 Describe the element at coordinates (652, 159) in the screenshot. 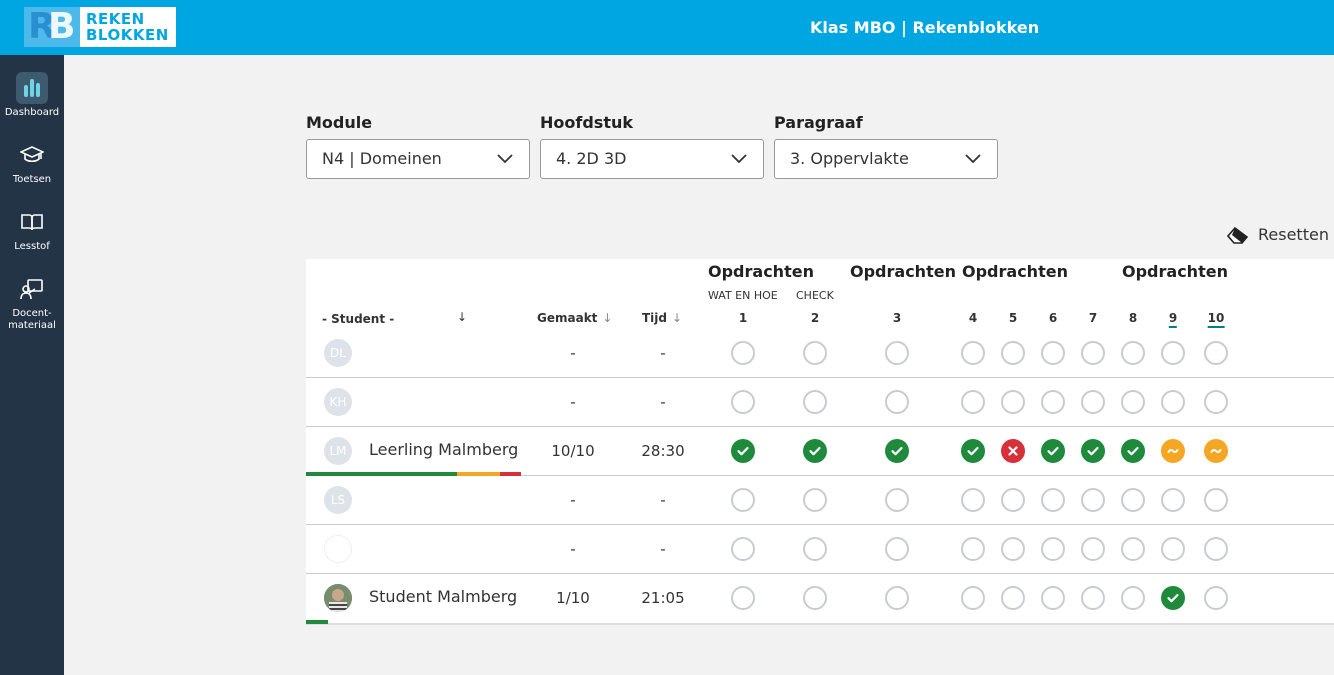

I see `hoofdstuk-select: 4. 2D 3D` at that location.